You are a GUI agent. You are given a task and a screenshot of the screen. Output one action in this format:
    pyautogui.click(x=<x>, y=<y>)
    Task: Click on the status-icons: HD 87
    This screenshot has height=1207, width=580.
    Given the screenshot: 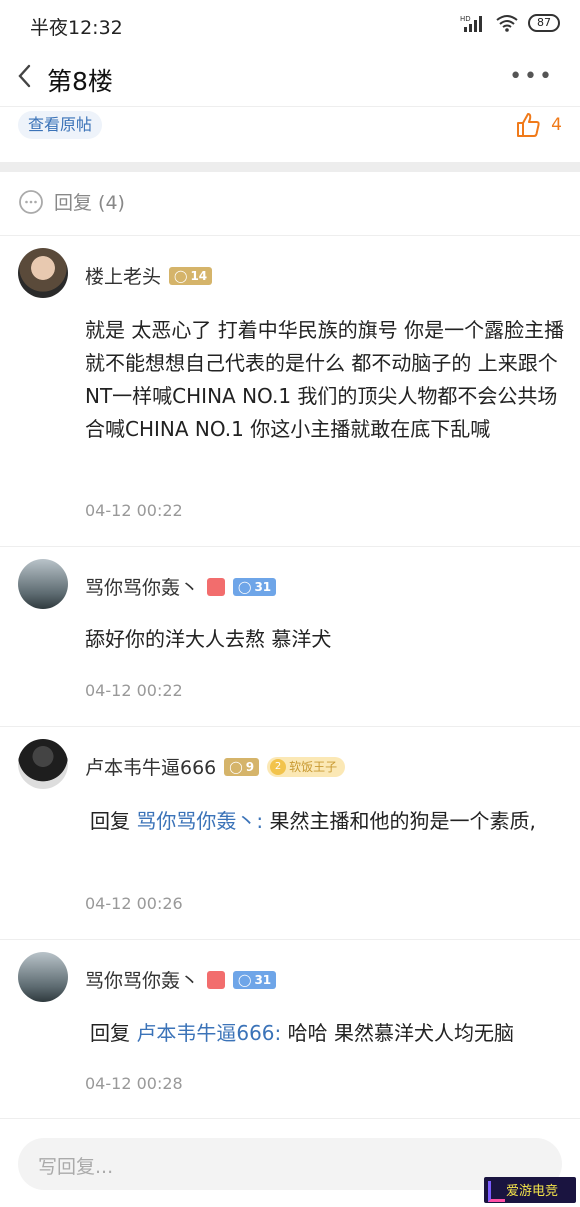 What is the action you would take?
    pyautogui.click(x=510, y=23)
    